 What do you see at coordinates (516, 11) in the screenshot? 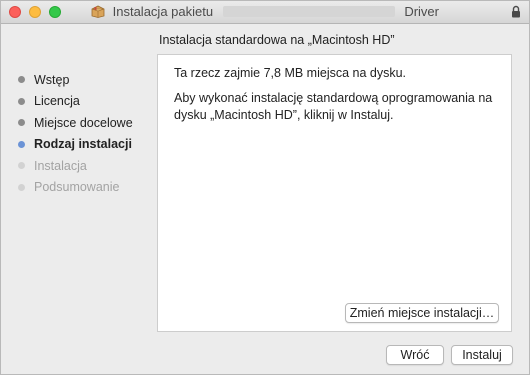
I see `lock-icon` at bounding box center [516, 11].